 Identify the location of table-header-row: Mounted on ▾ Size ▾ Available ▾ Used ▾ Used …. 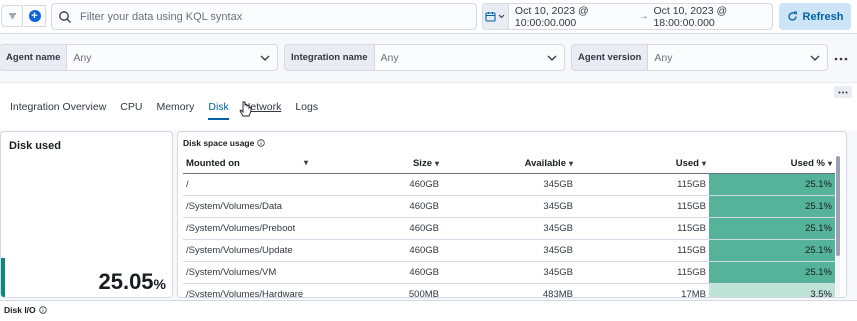
(509, 164).